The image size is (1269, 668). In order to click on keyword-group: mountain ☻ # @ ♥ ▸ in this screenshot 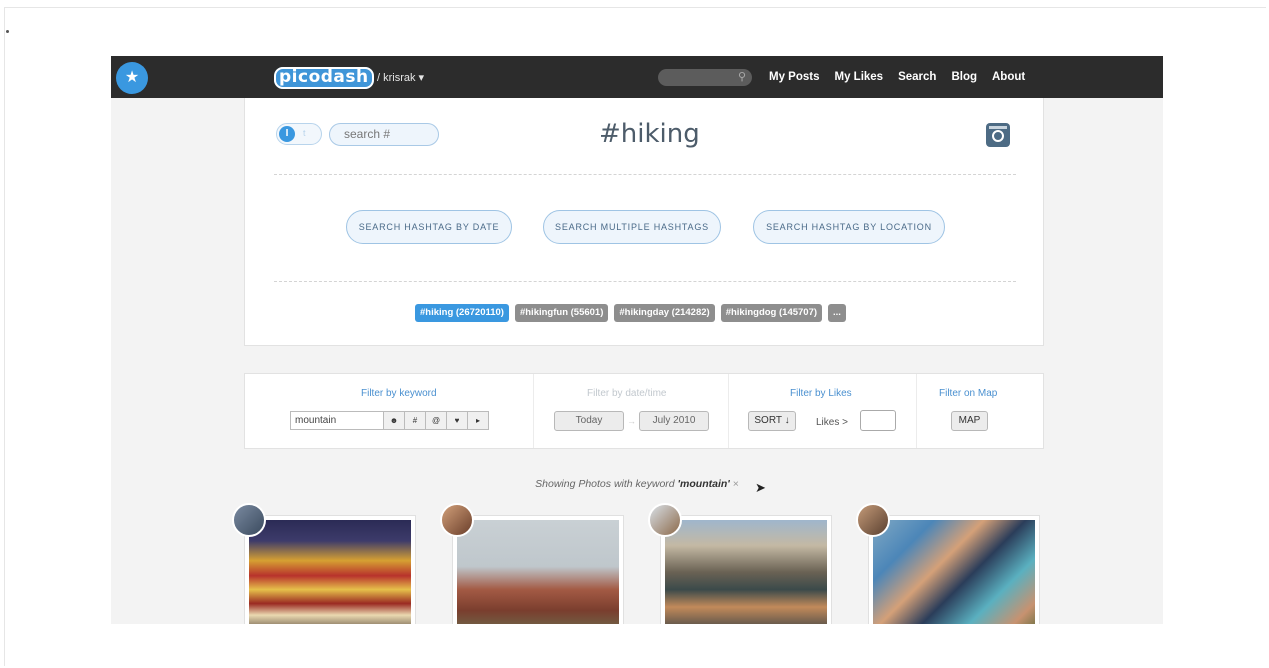, I will do `click(389, 420)`.